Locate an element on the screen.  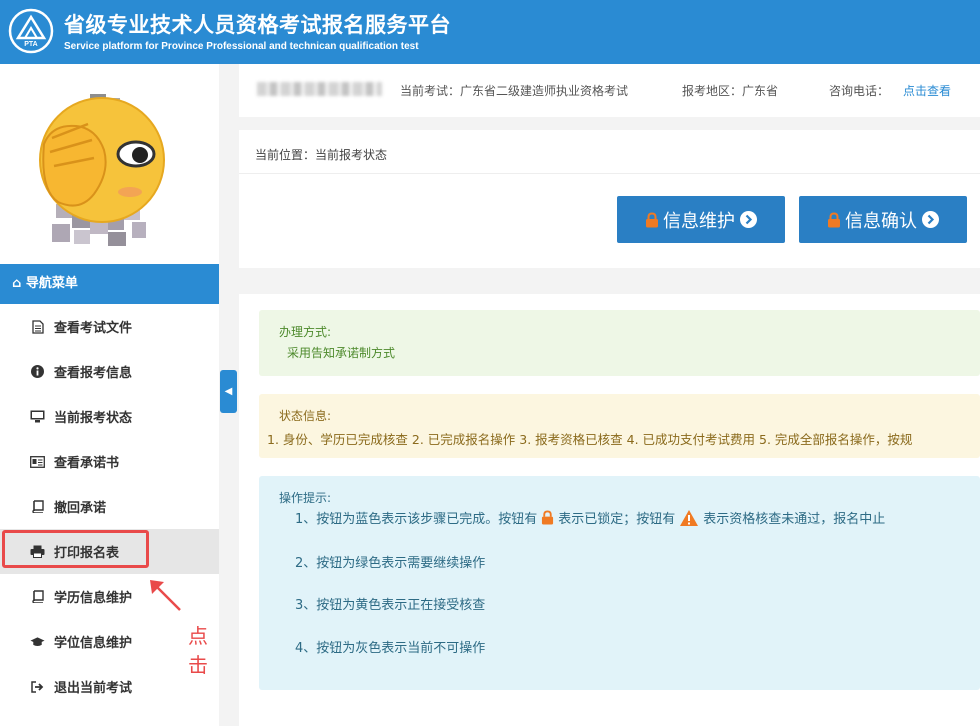
info-confirm-button: 信息确认 is located at coordinates (883, 219).